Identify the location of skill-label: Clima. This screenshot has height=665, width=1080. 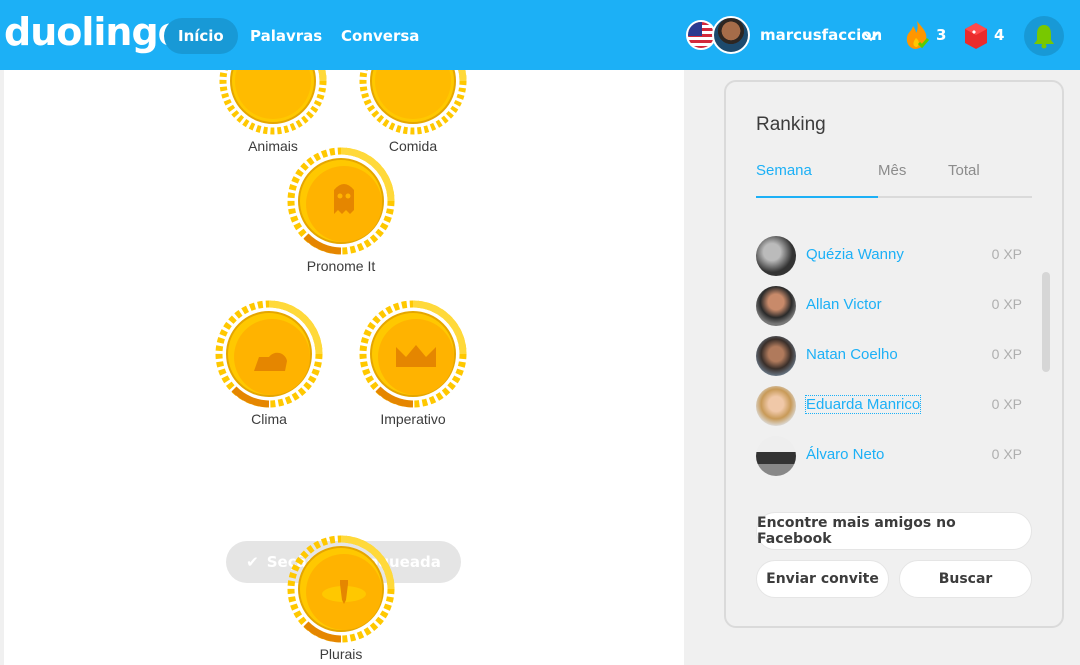
(269, 419).